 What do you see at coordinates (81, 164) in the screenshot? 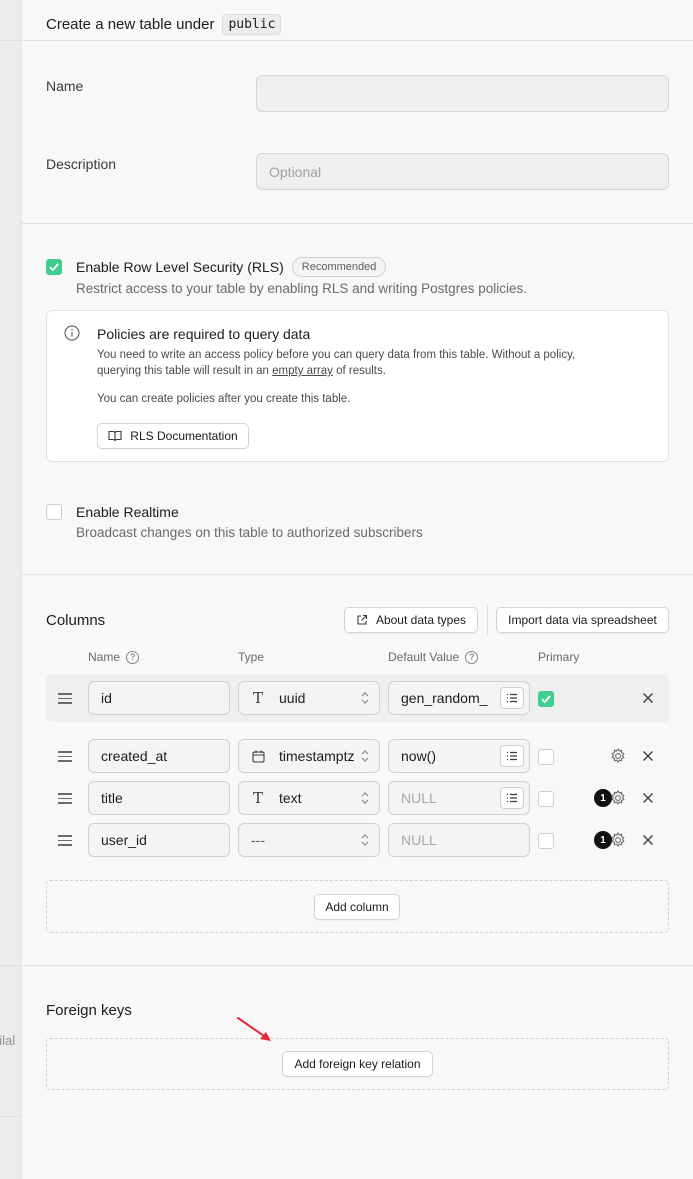
I see `description-label: Description` at bounding box center [81, 164].